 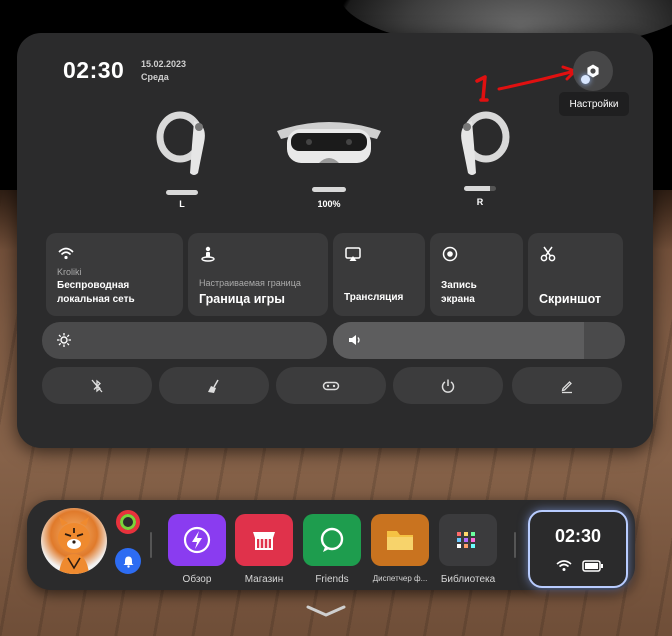 I want to click on screenshot-label: Скриншот, so click(x=570, y=299).